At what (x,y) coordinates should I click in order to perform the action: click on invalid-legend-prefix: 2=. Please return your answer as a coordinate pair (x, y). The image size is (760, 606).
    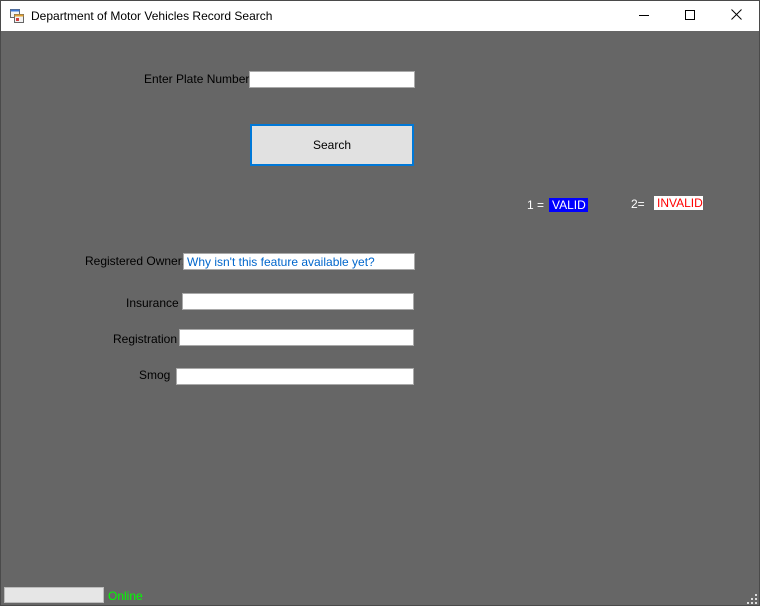
    Looking at the image, I should click on (638, 204).